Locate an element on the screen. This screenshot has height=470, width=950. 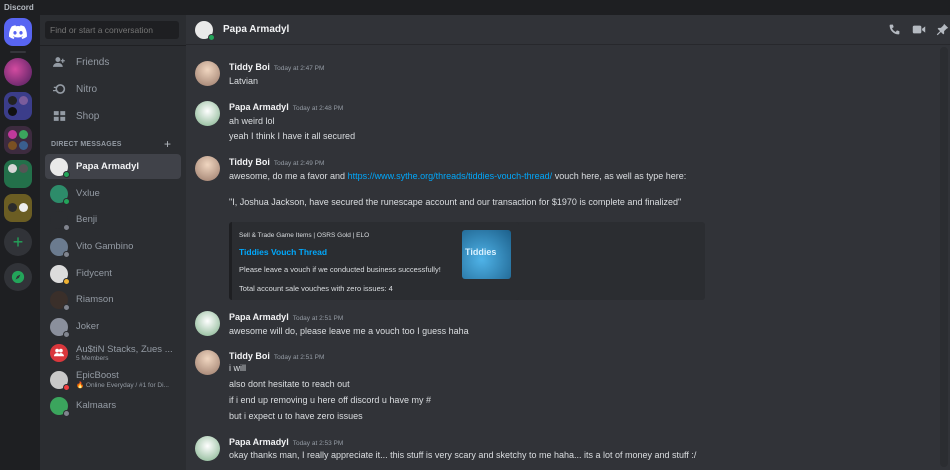
discord-logo-icon is located at coordinates (18, 32).